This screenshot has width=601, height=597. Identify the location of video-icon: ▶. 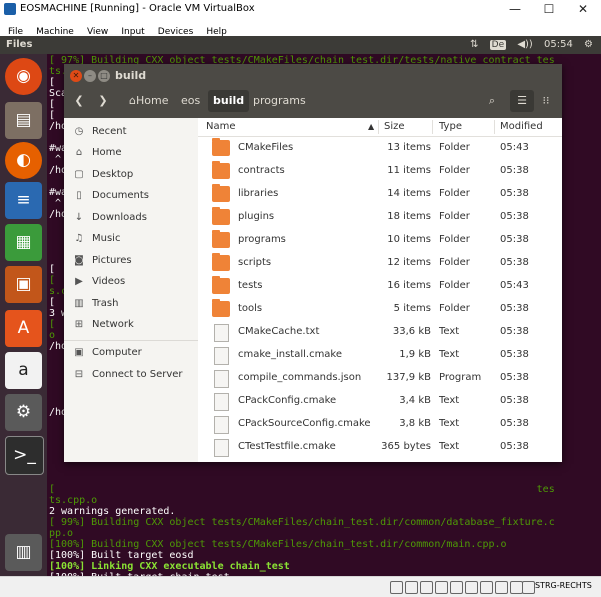
(79, 281).